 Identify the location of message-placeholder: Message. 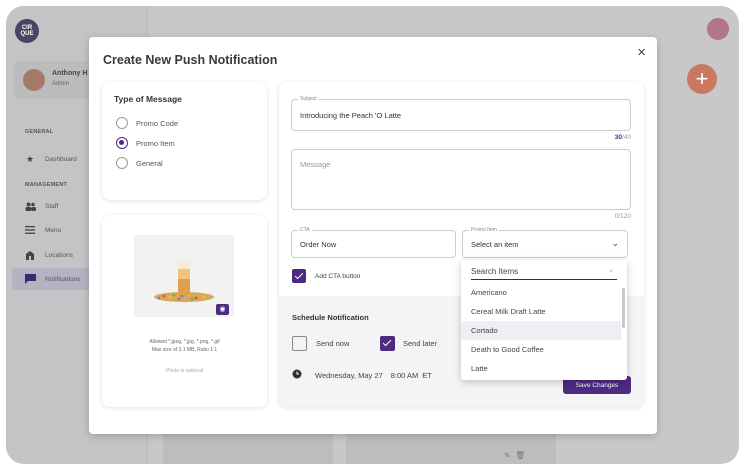
(315, 164).